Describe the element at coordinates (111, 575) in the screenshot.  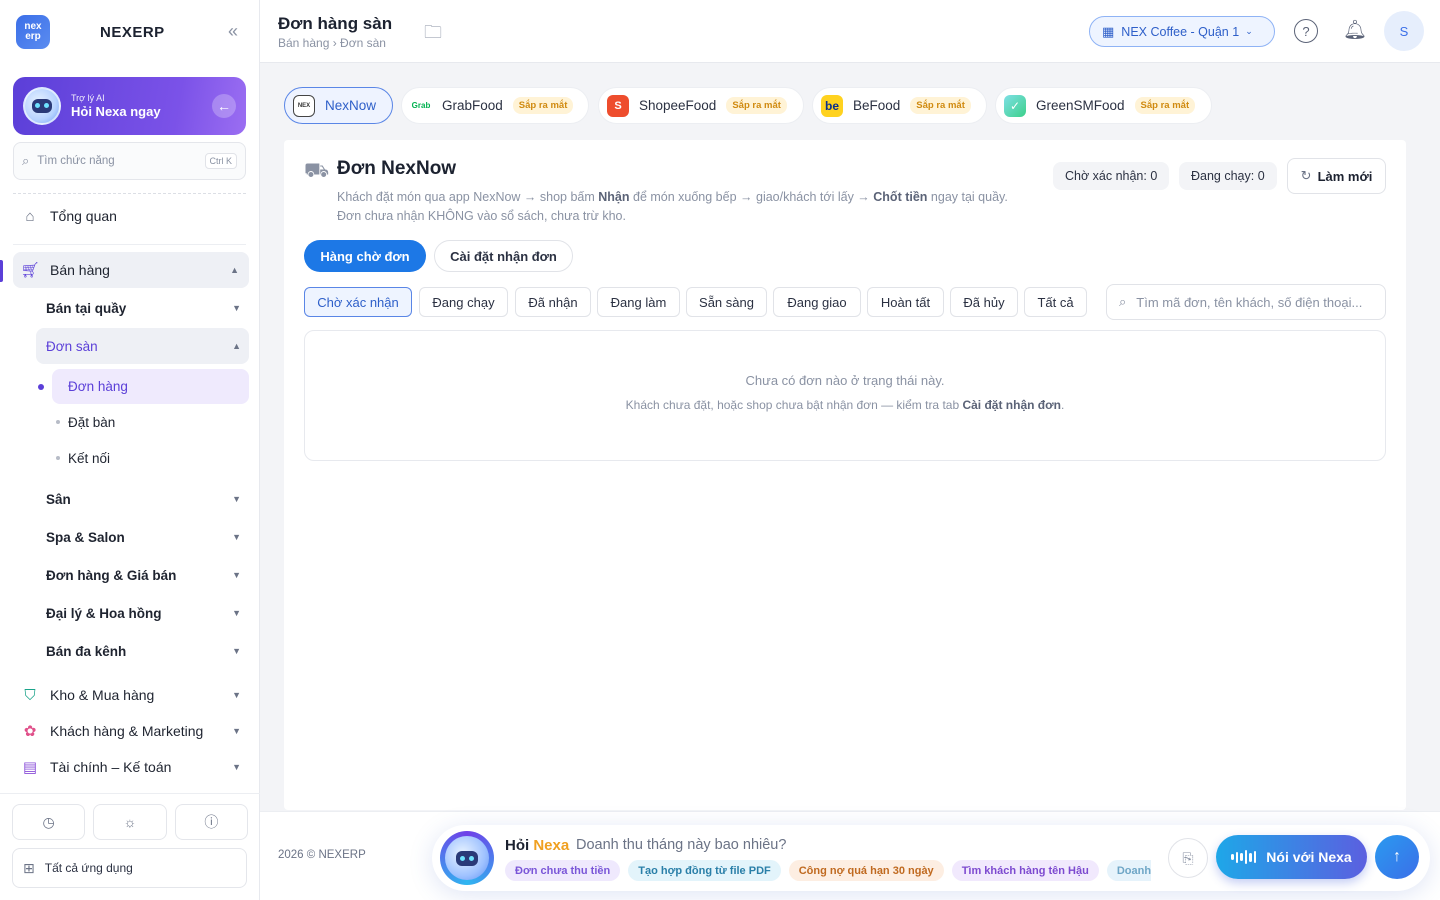
I see `sidebar-item-label: Đơn hàng & Giá bán` at that location.